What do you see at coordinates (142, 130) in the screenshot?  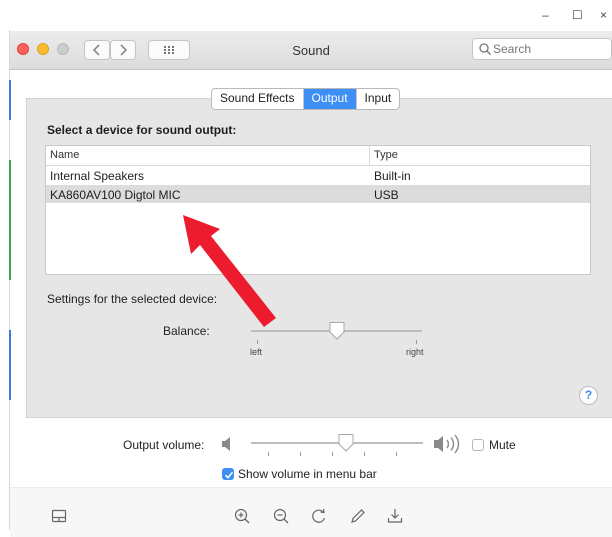 I see `device-list-heading: Select a device for sound output:` at bounding box center [142, 130].